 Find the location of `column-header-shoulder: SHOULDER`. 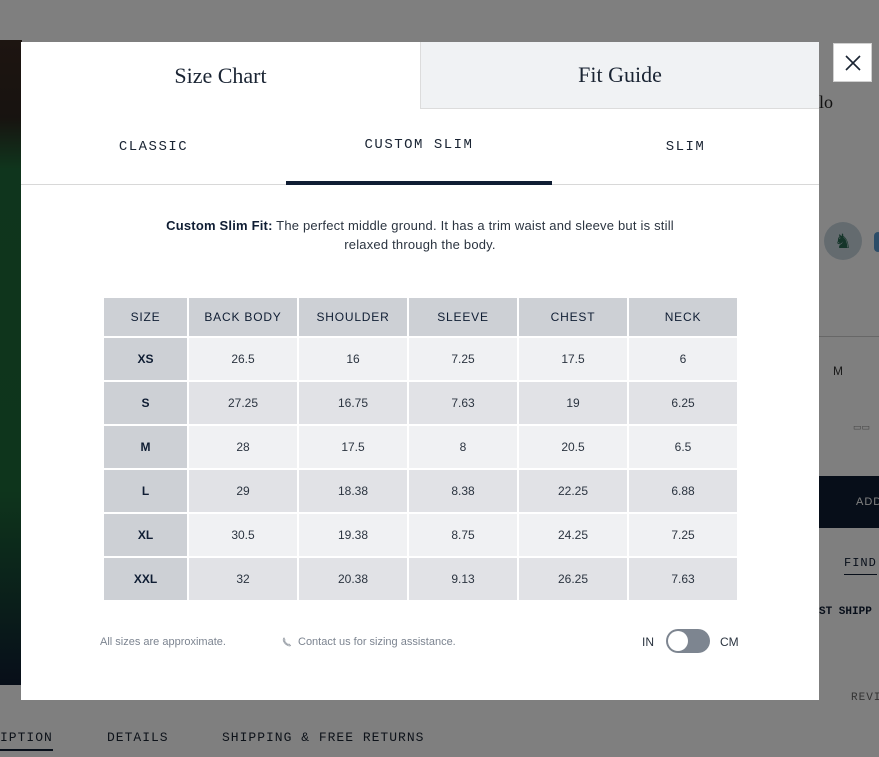

column-header-shoulder: SHOULDER is located at coordinates (353, 317).